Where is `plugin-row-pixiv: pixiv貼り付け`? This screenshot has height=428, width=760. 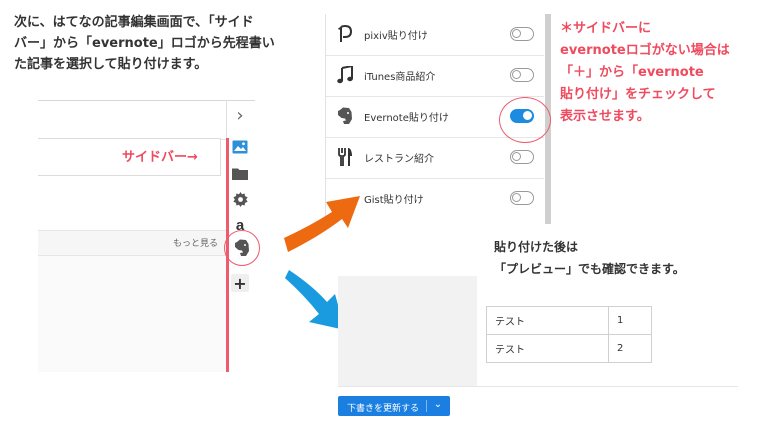
plugin-row-pixiv: pixiv貼り付け is located at coordinates (435, 35).